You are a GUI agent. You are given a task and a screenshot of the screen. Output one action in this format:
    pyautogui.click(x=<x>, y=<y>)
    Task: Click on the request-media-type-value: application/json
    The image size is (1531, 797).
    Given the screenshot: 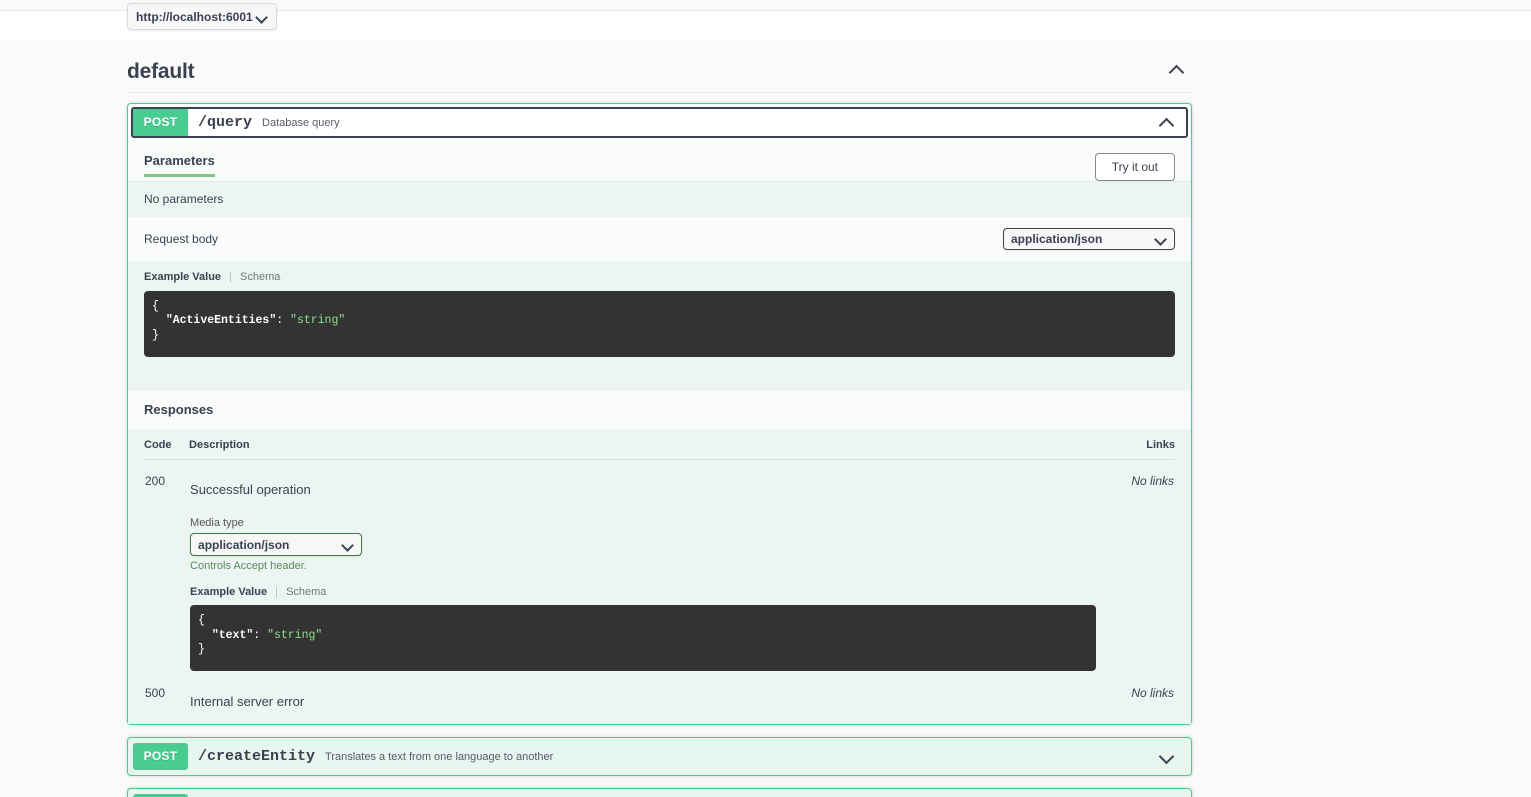 What is the action you would take?
    pyautogui.click(x=1057, y=239)
    